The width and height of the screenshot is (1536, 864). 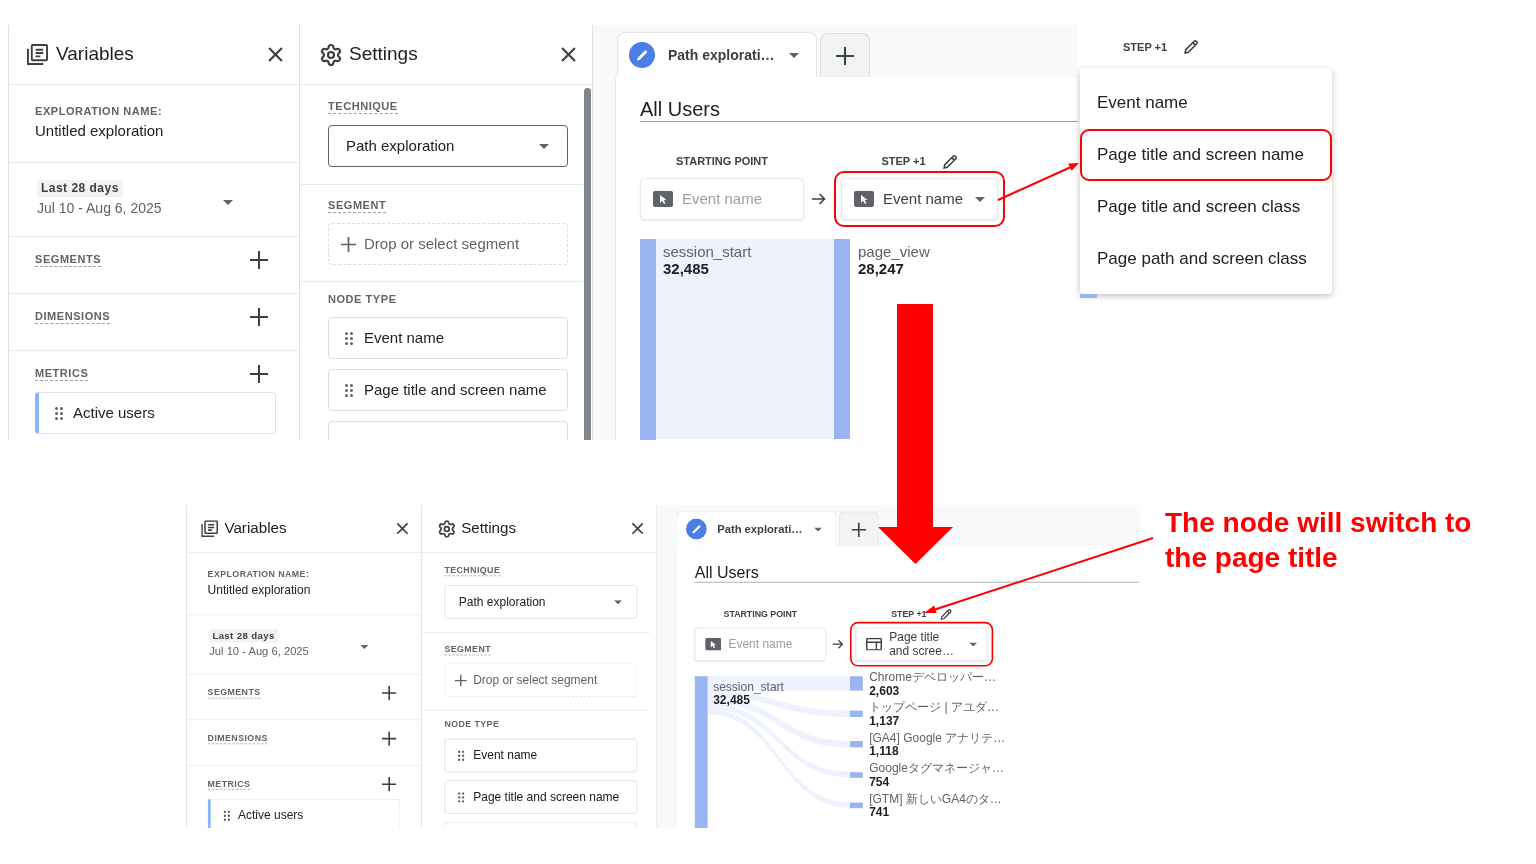 I want to click on section-heading: NODE TYPE, so click(x=472, y=724).